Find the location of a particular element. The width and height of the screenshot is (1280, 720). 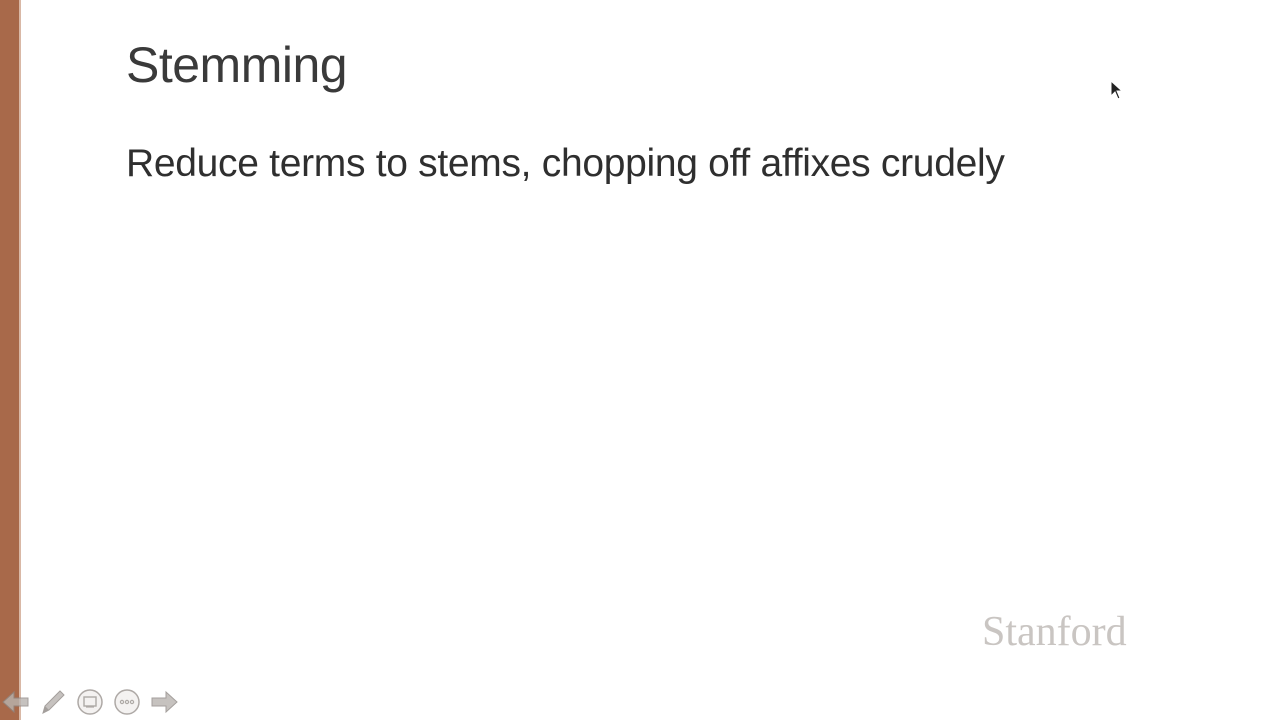

more-options-icon is located at coordinates (127, 702).